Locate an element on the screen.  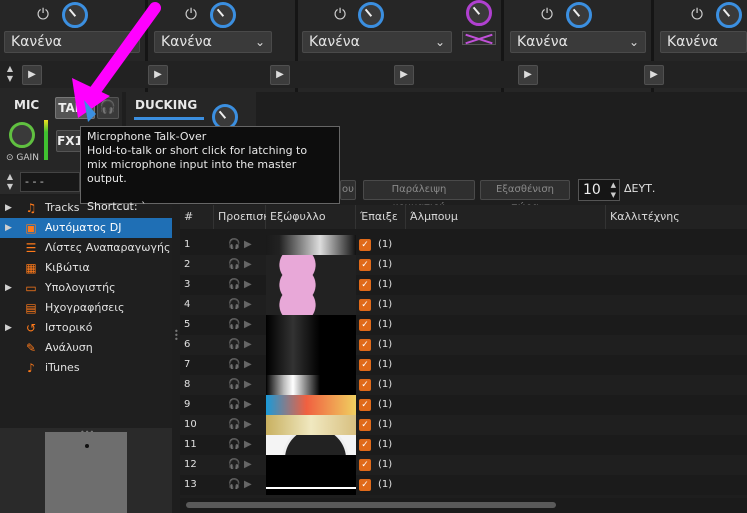
header-played: Έπαιξε is located at coordinates (381, 217).